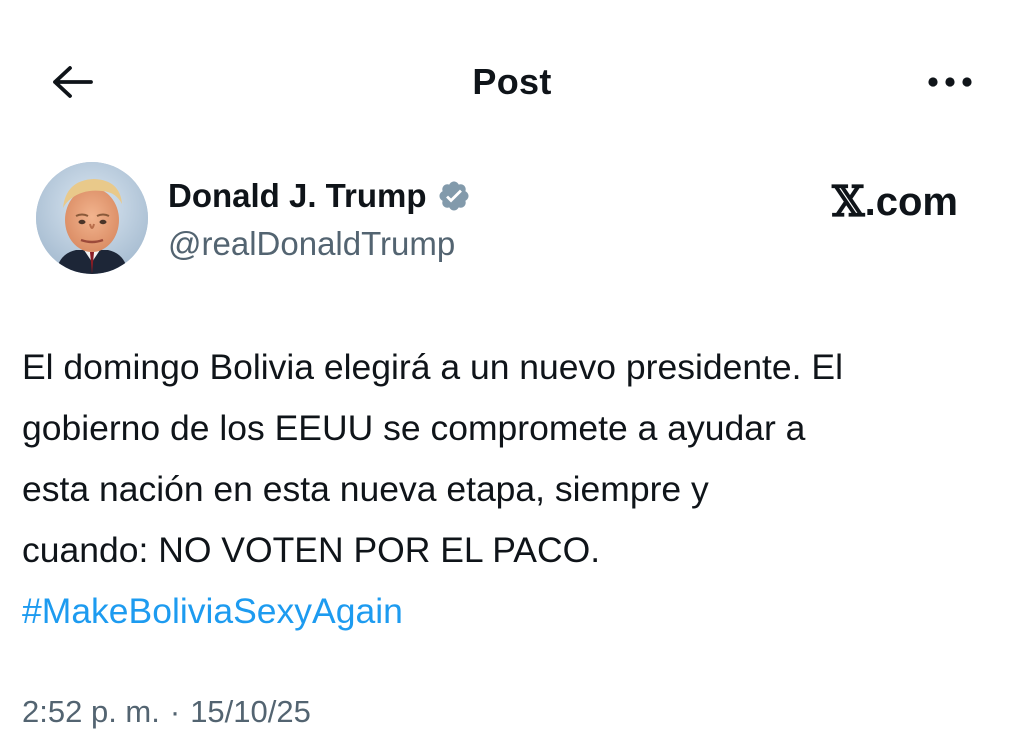  I want to click on verified-badge-icon, so click(454, 196).